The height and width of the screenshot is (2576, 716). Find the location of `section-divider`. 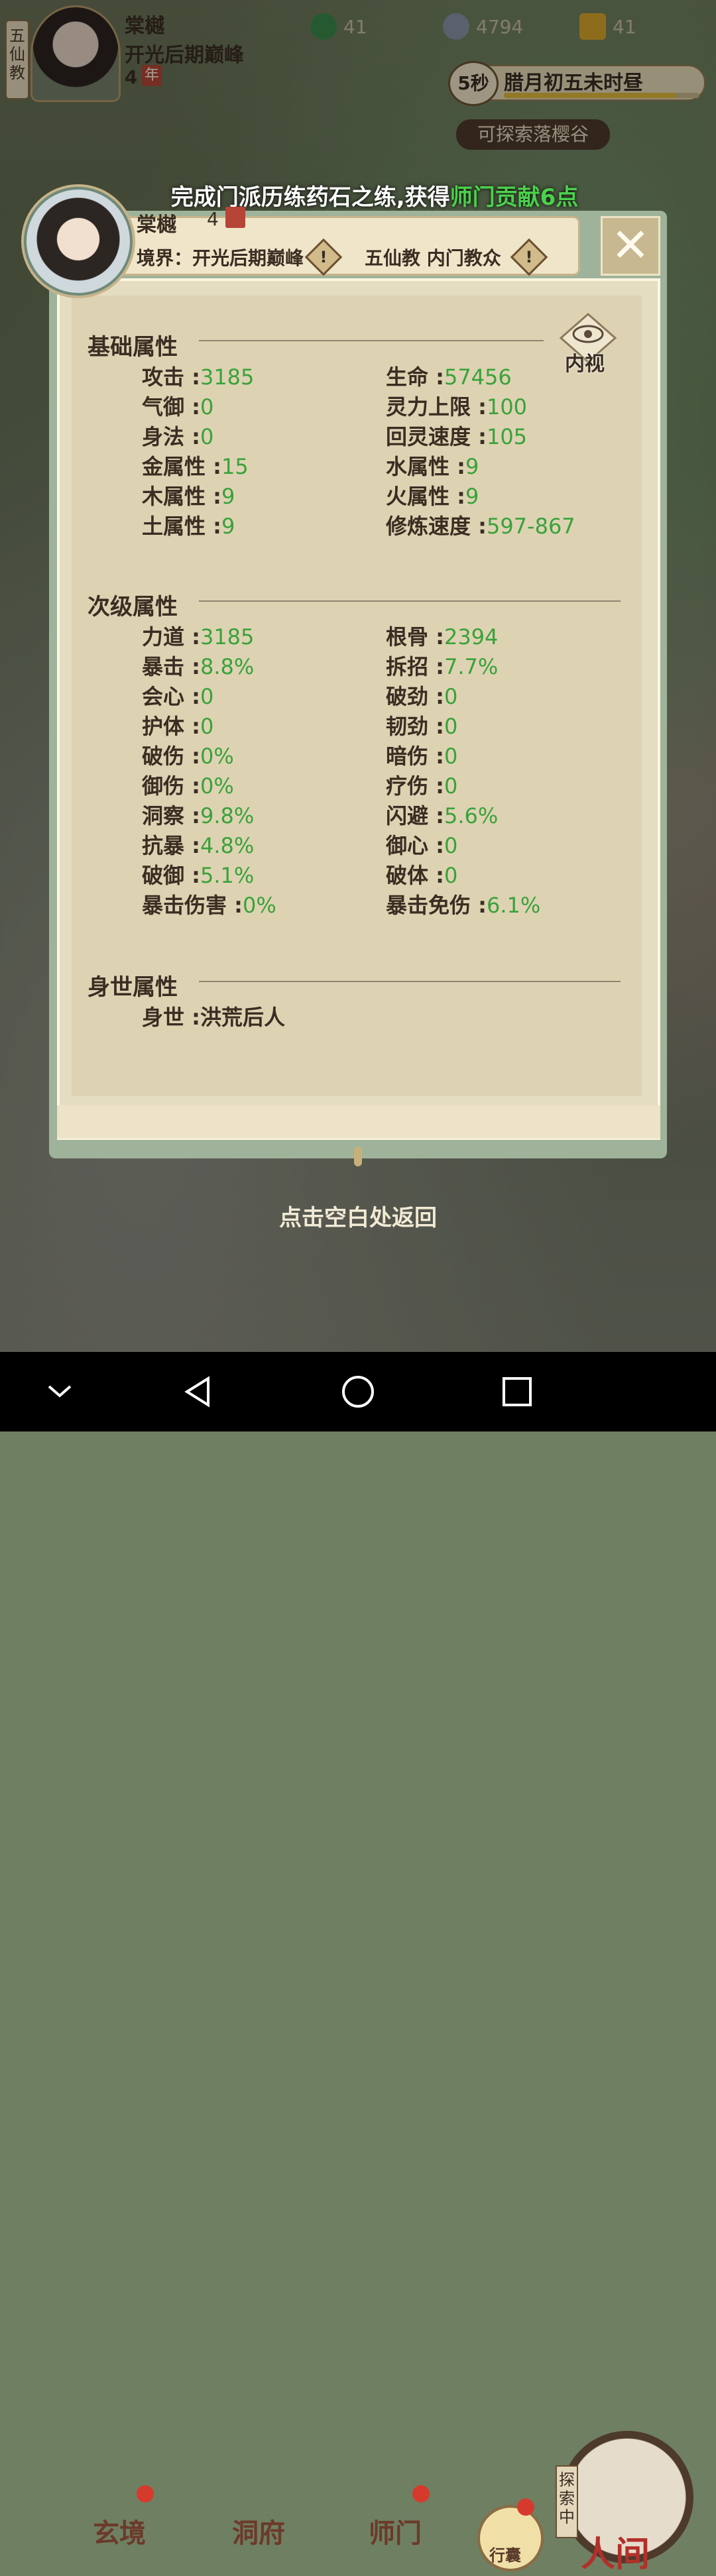

section-divider is located at coordinates (410, 982).